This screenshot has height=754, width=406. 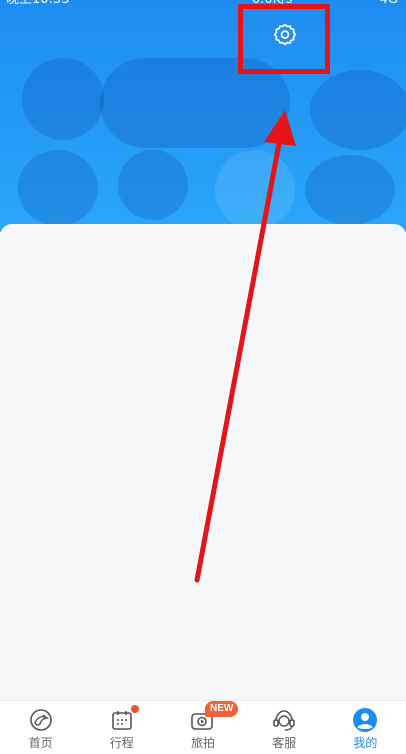 I want to click on tab-travel-photo: NEW 旅拍, so click(x=202, y=727).